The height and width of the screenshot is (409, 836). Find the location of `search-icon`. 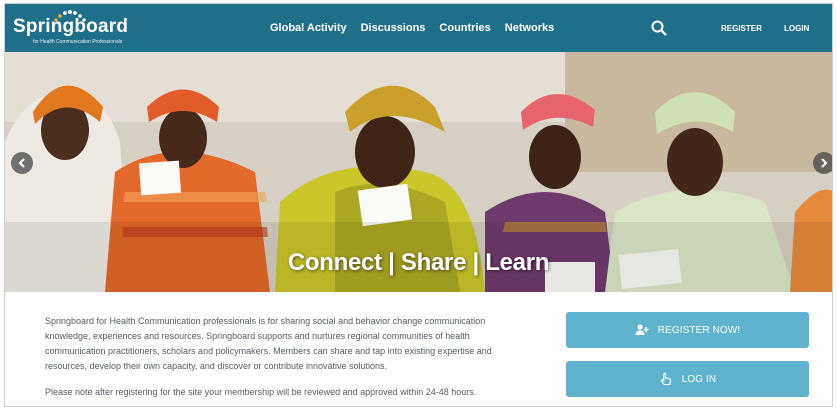

search-icon is located at coordinates (659, 28).